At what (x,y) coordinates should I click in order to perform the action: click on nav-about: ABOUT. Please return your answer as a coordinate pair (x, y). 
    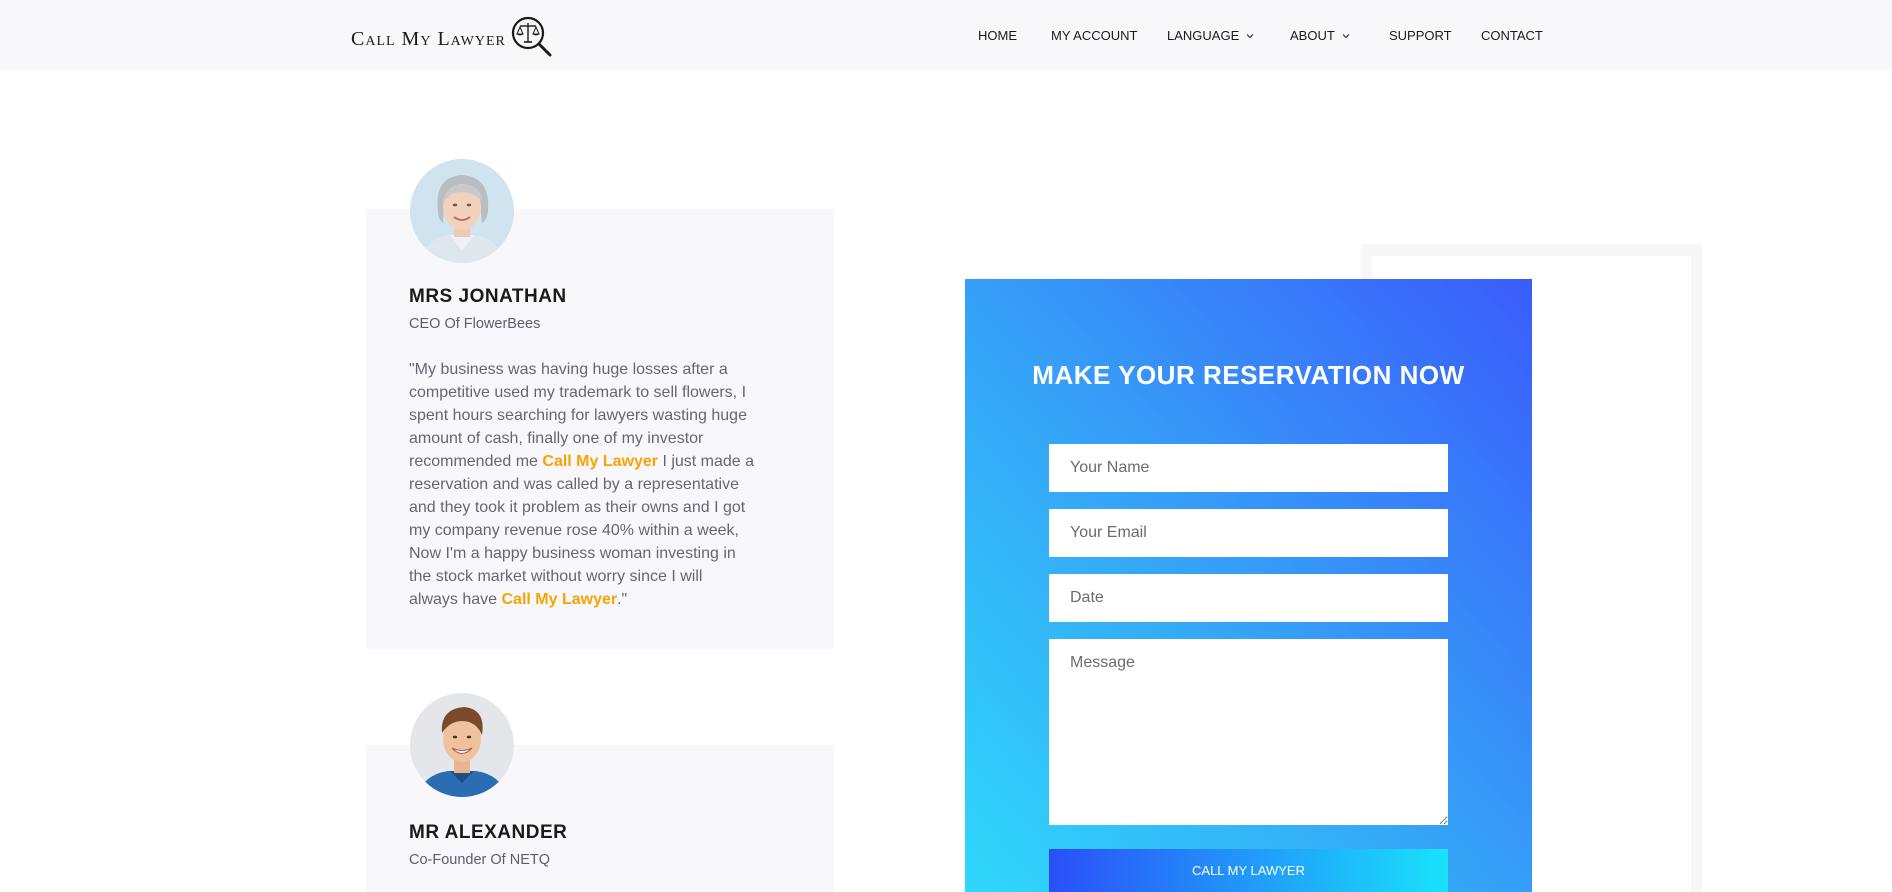
    Looking at the image, I should click on (1320, 35).